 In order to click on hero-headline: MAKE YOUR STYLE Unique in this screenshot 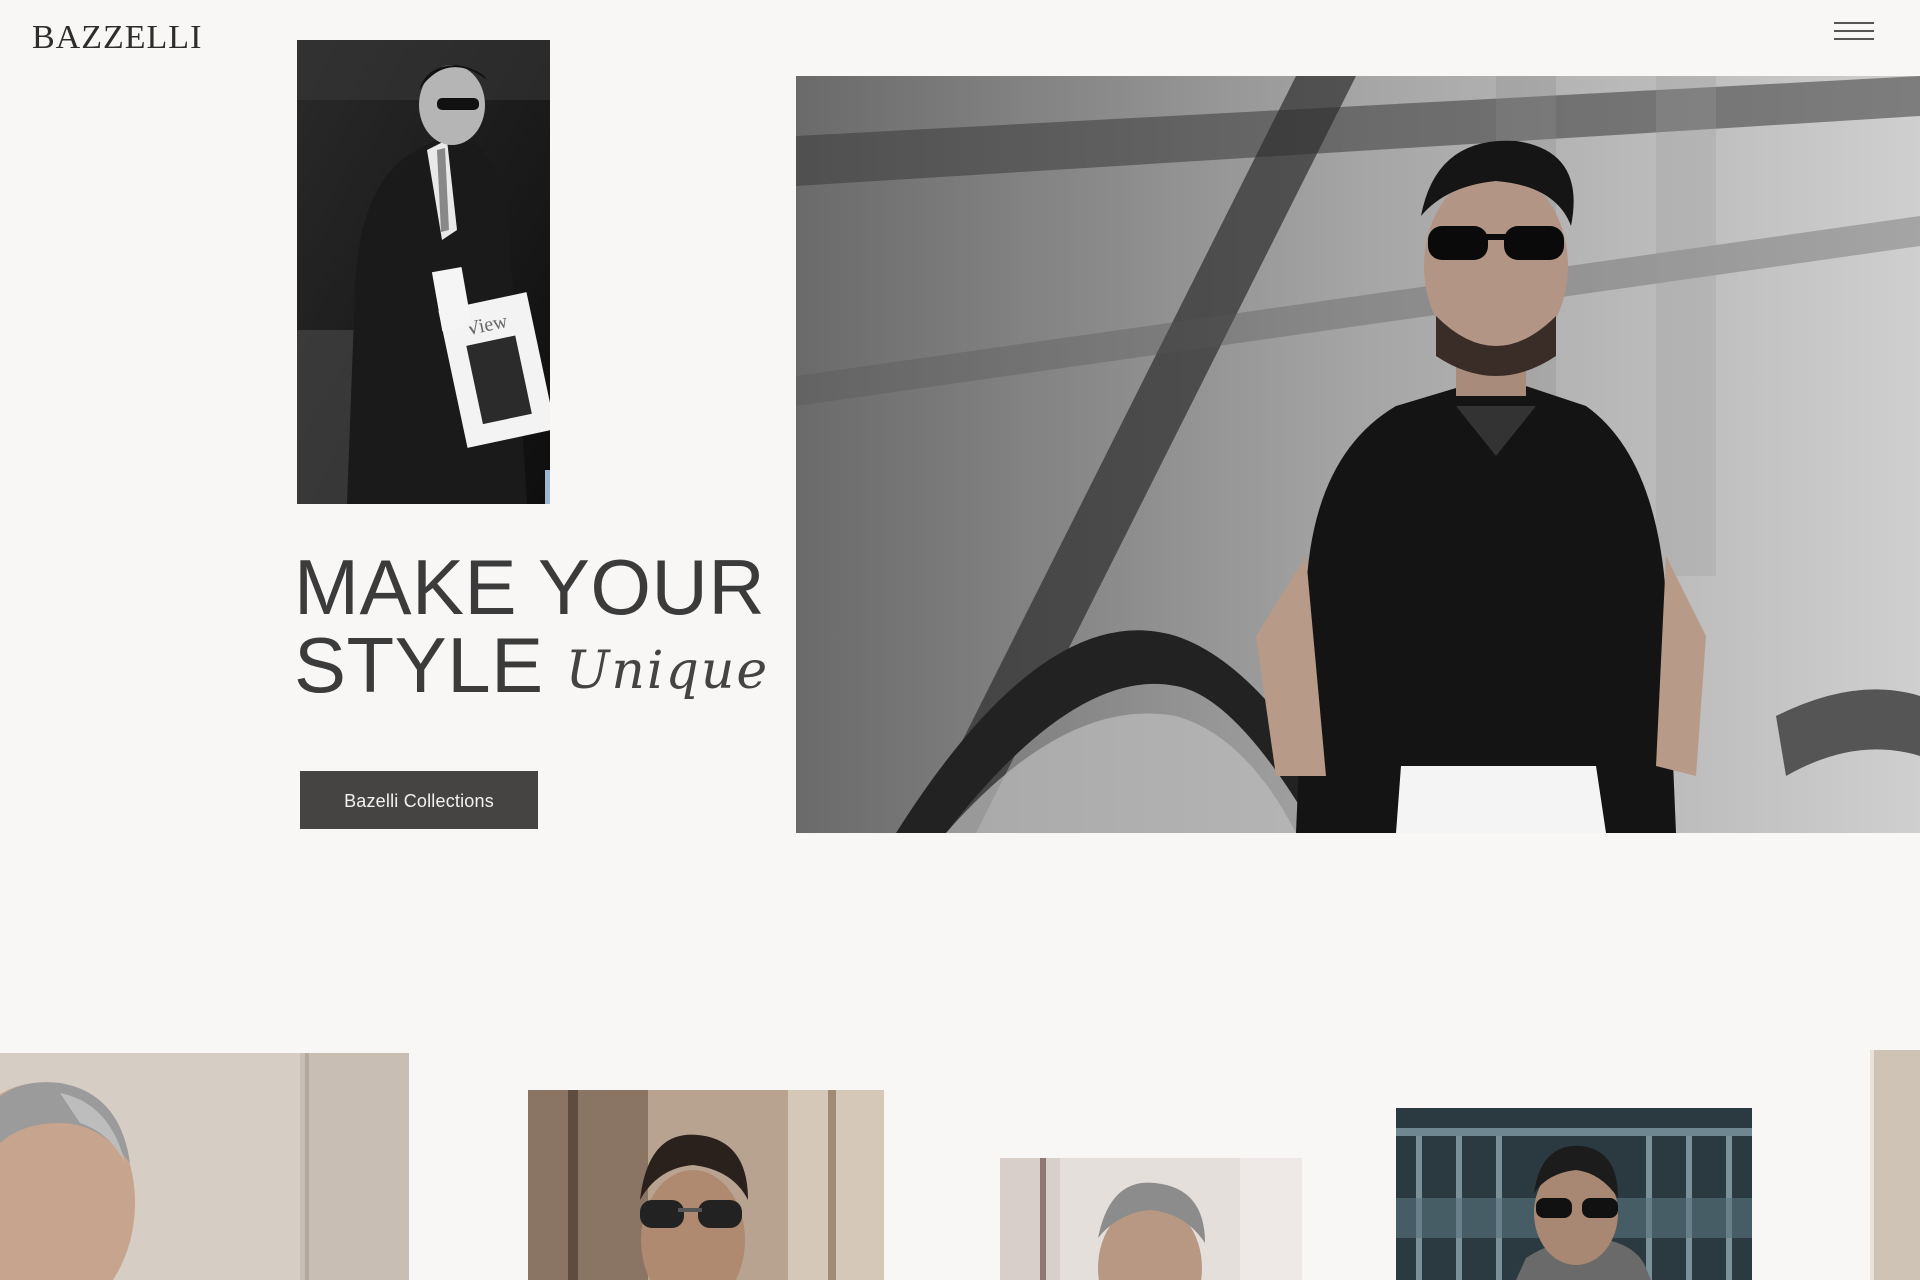, I will do `click(554, 631)`.